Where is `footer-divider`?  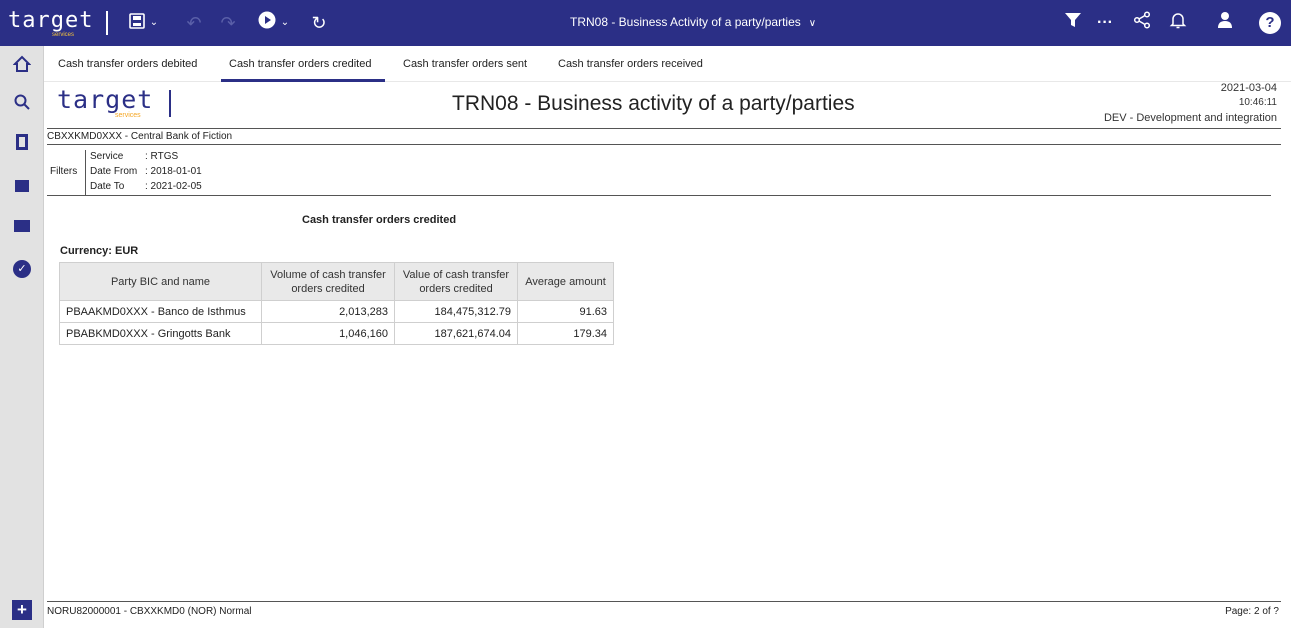 footer-divider is located at coordinates (664, 601).